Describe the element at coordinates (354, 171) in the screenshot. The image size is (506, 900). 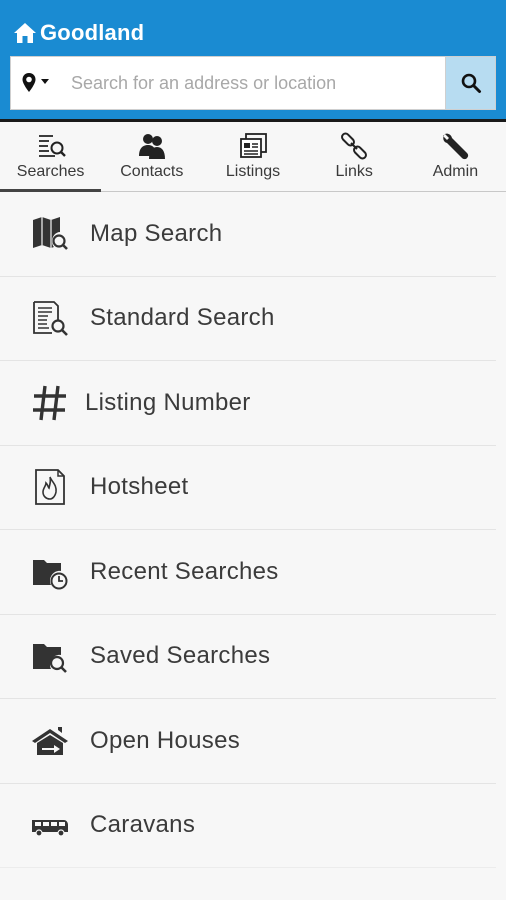
I see `tab-label: Links` at that location.